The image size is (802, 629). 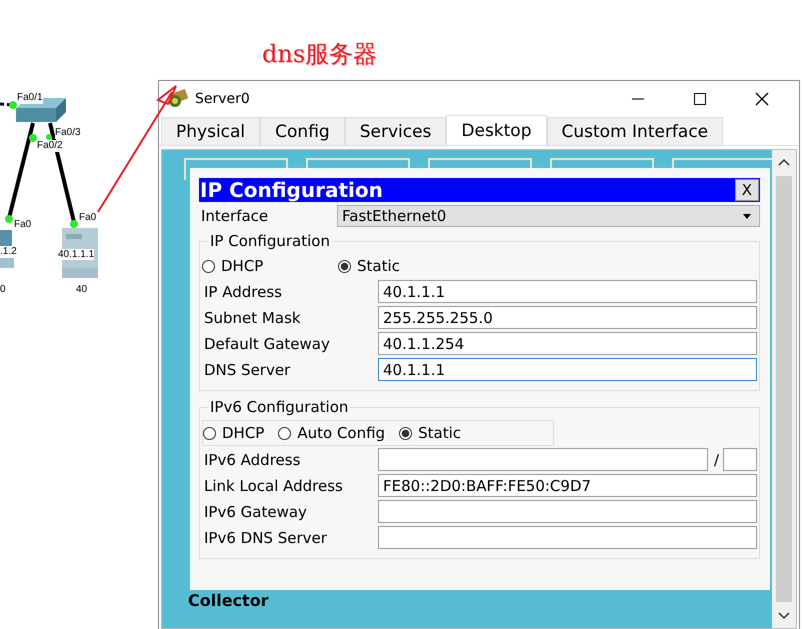 What do you see at coordinates (178, 99) in the screenshot?
I see `server-icon` at bounding box center [178, 99].